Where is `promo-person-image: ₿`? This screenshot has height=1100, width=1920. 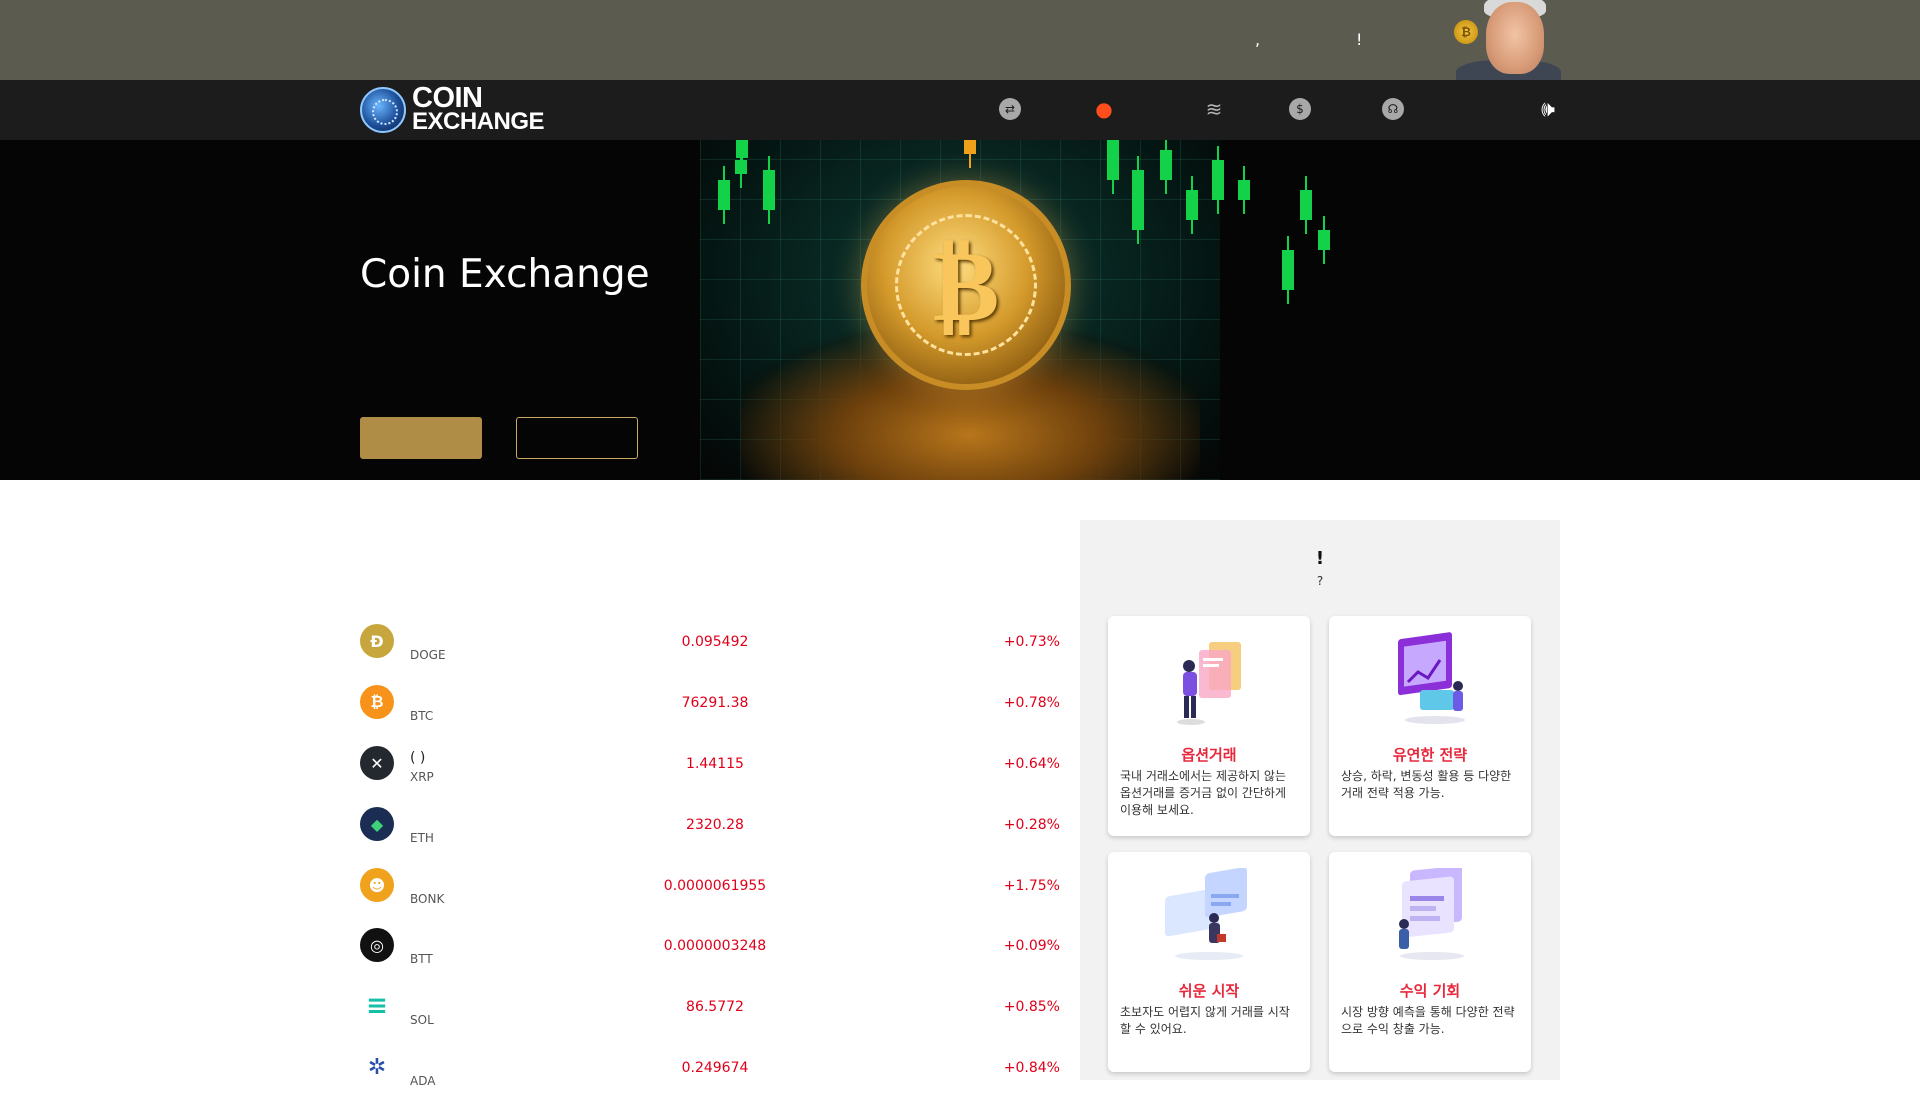 promo-person-image: ₿ is located at coordinates (1499, 40).